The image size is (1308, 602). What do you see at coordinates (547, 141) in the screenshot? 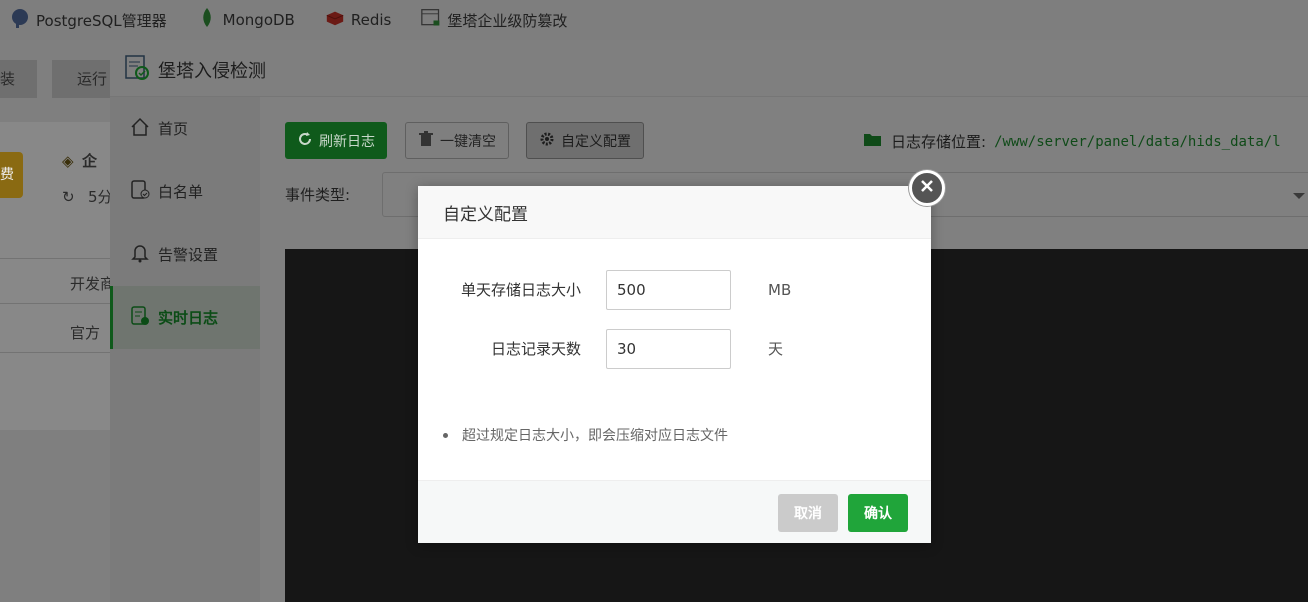
I see `gear-icon` at bounding box center [547, 141].